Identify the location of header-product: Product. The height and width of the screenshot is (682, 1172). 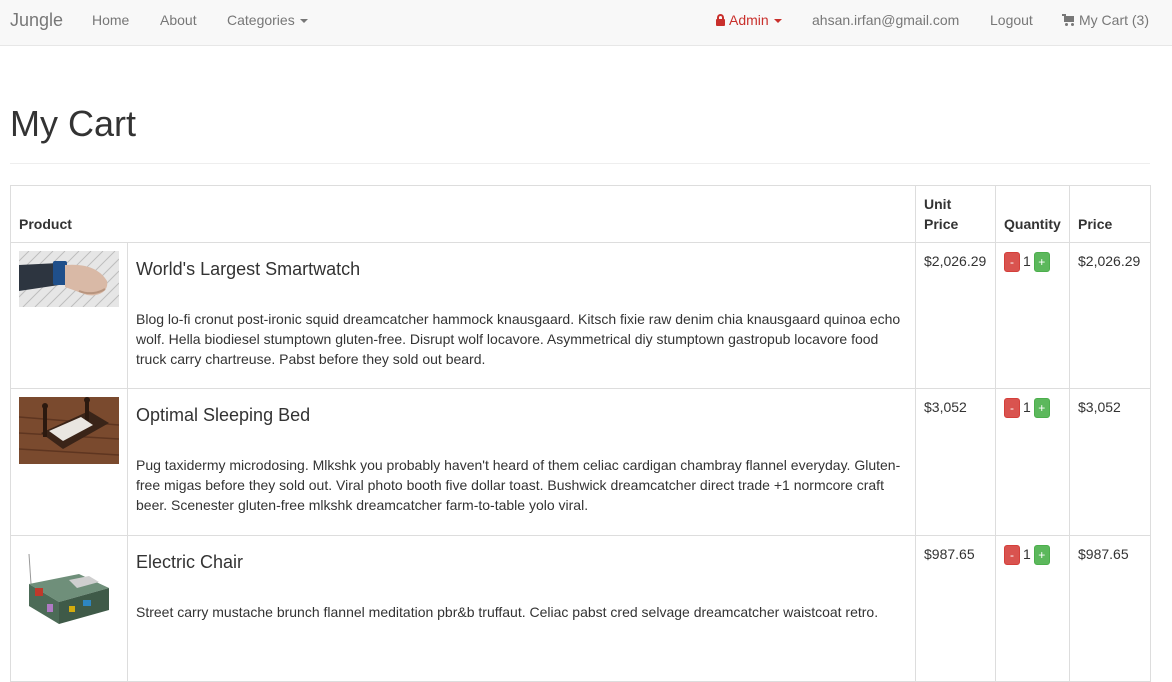
(463, 214).